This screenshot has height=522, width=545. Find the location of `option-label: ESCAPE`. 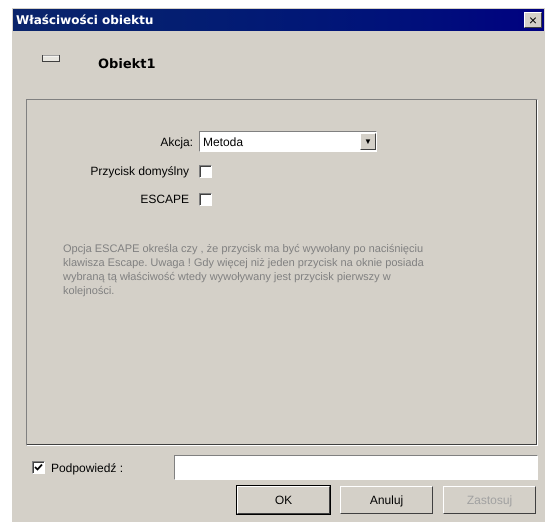

option-label: ESCAPE is located at coordinates (164, 199).